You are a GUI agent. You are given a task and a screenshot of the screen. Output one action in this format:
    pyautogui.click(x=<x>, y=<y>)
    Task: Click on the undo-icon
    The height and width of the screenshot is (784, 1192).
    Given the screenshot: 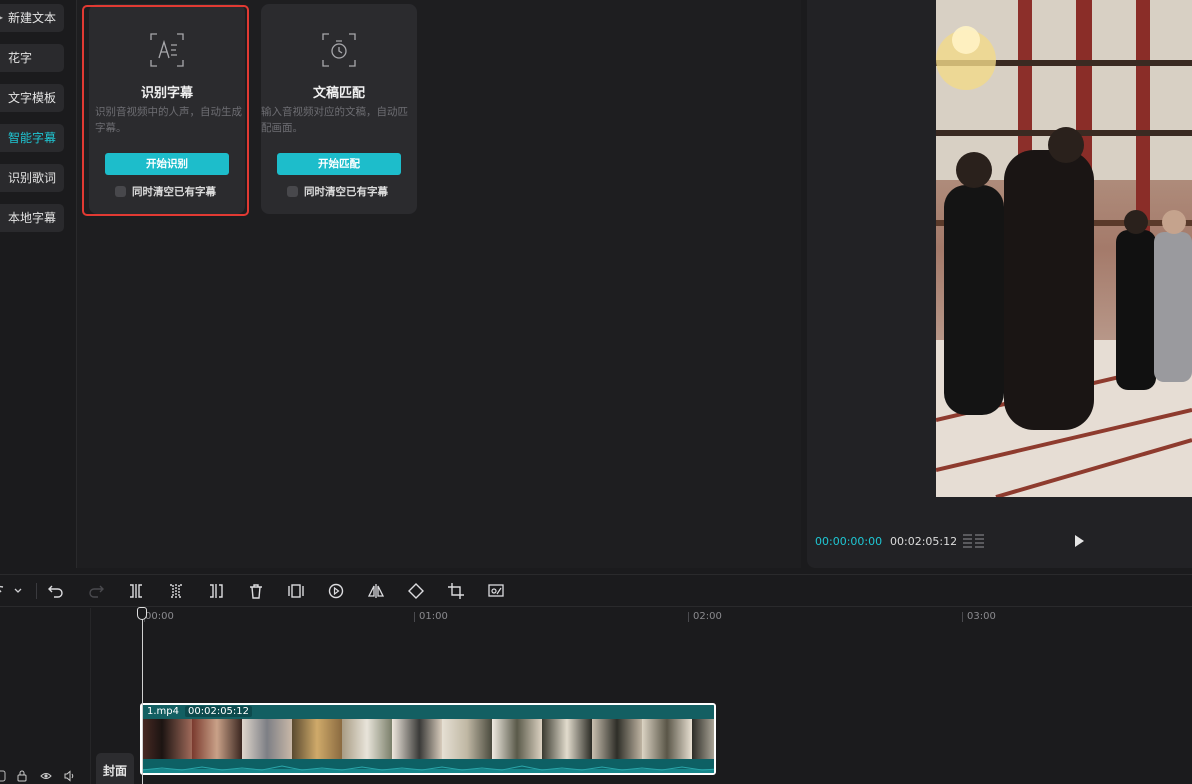 What is the action you would take?
    pyautogui.click(x=56, y=591)
    